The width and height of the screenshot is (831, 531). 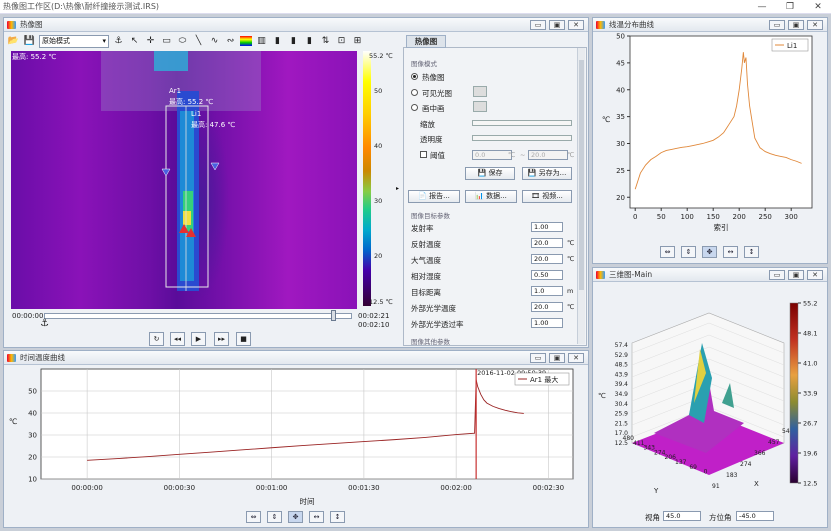 What do you see at coordinates (177, 339) in the screenshot?
I see `prev-frame-button: ◂◂` at bounding box center [177, 339].